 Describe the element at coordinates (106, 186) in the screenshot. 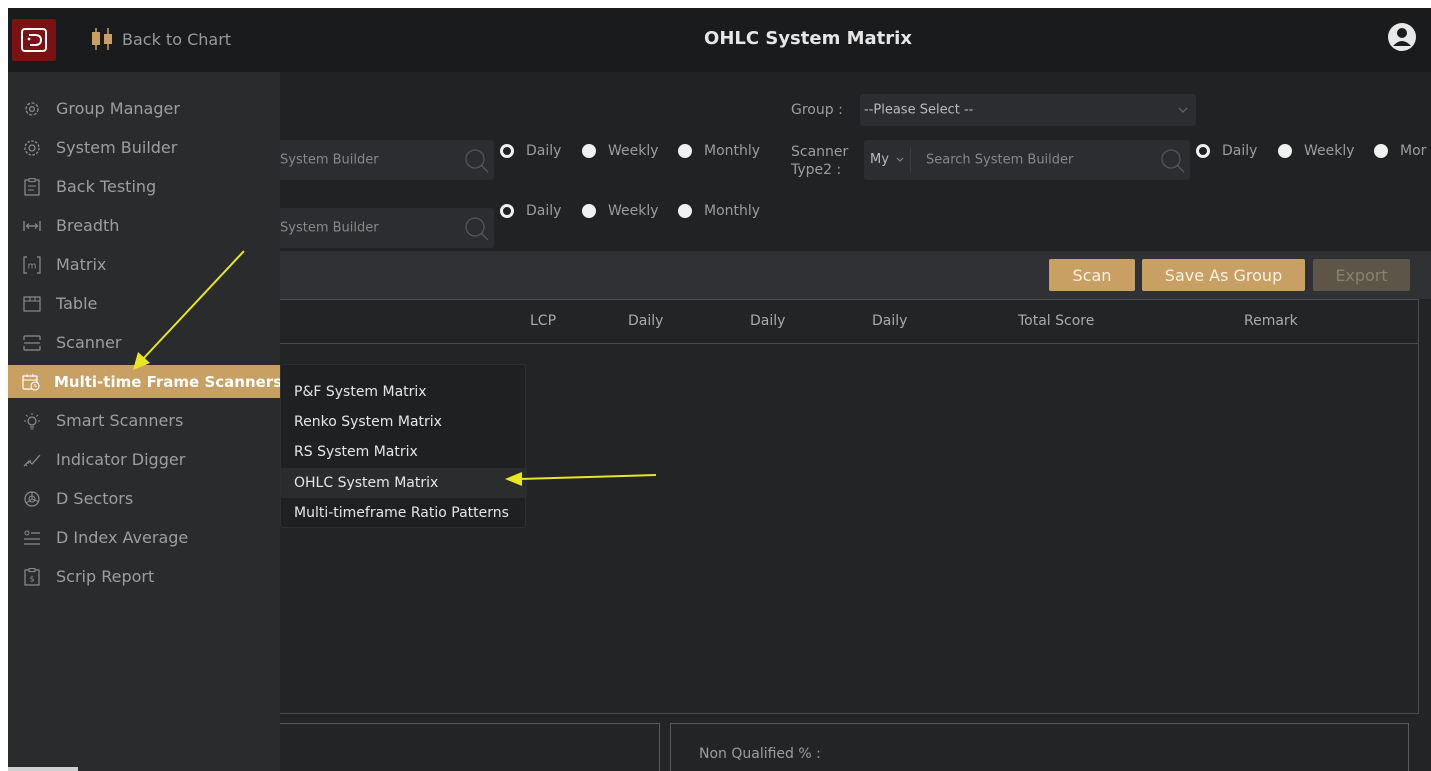

I see `sidebar-item-label: Back Testing` at that location.